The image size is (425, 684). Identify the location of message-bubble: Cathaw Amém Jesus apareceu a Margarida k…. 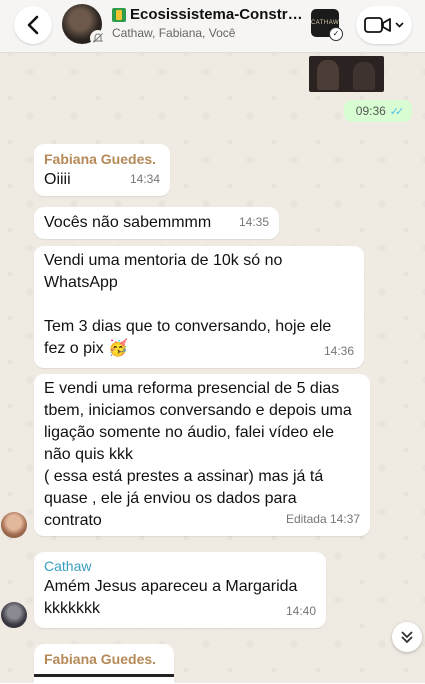
(180, 590).